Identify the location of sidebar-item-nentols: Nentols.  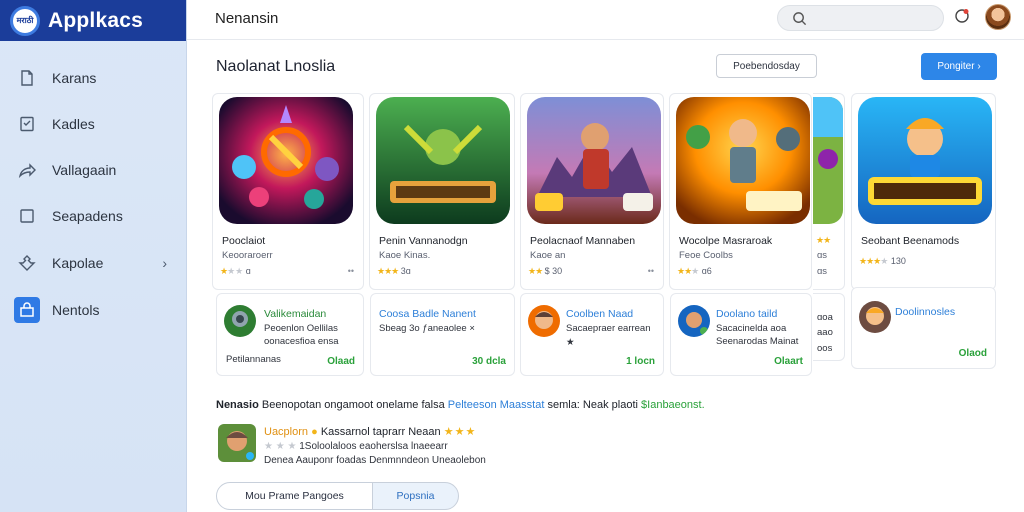
(93, 310).